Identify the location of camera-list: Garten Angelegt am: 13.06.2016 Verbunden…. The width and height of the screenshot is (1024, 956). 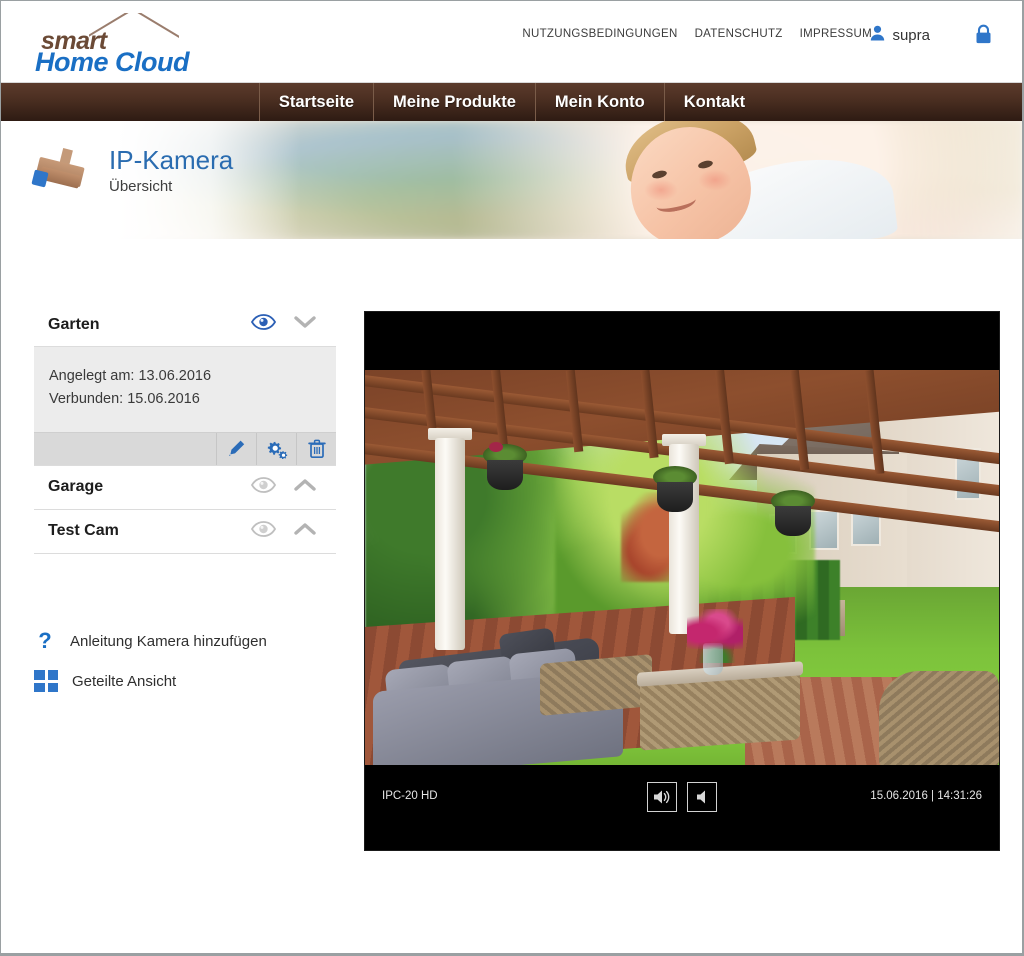
(185, 428).